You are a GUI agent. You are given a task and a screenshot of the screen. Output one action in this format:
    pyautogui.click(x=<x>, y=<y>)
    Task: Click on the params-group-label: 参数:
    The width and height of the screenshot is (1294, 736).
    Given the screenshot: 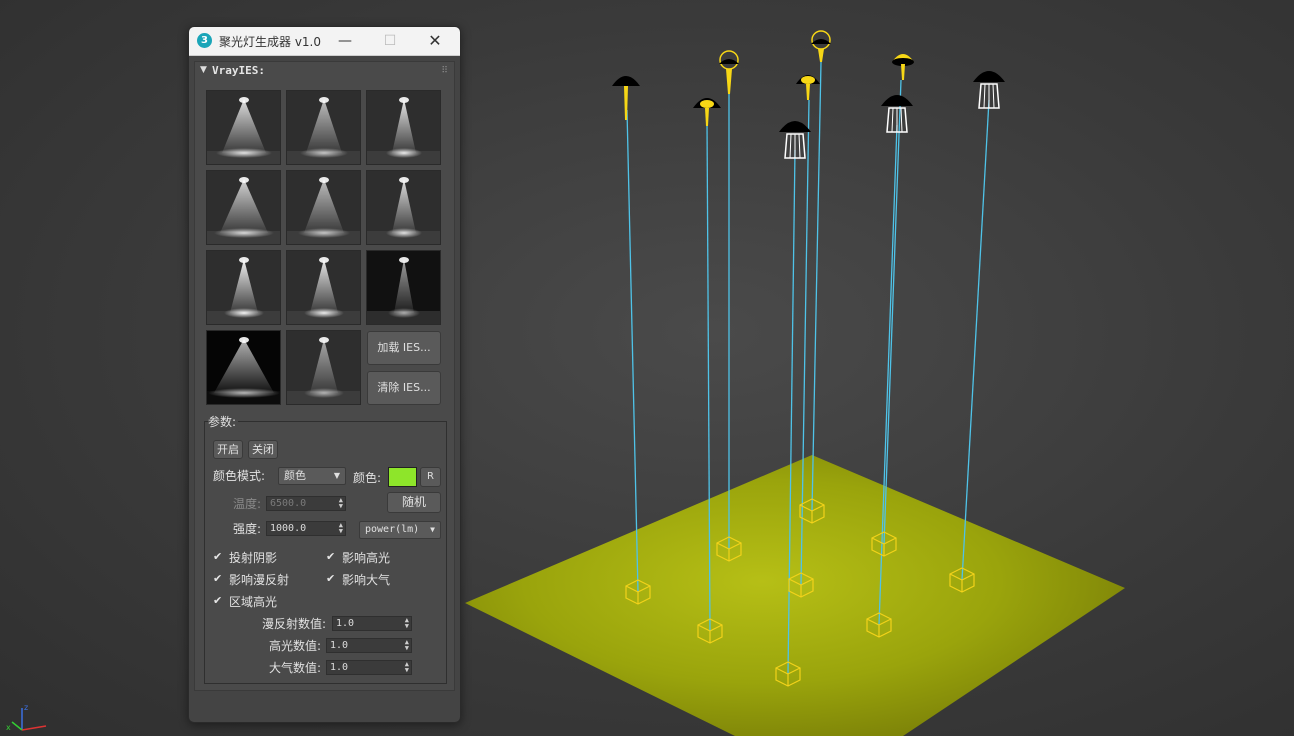 What is the action you would take?
    pyautogui.click(x=223, y=421)
    